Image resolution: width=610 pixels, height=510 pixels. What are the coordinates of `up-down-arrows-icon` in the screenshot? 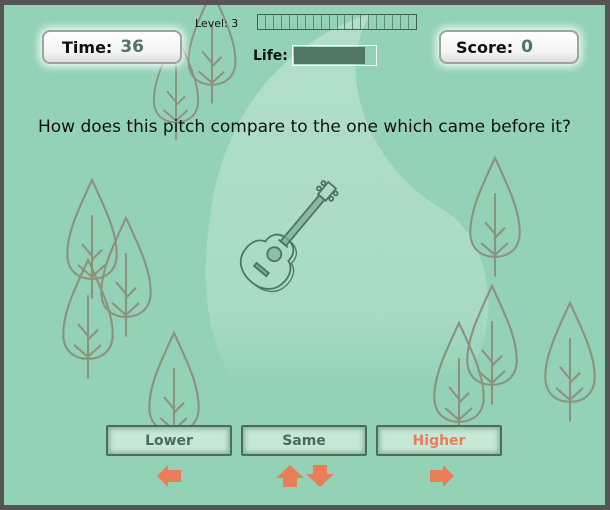 It's located at (305, 476).